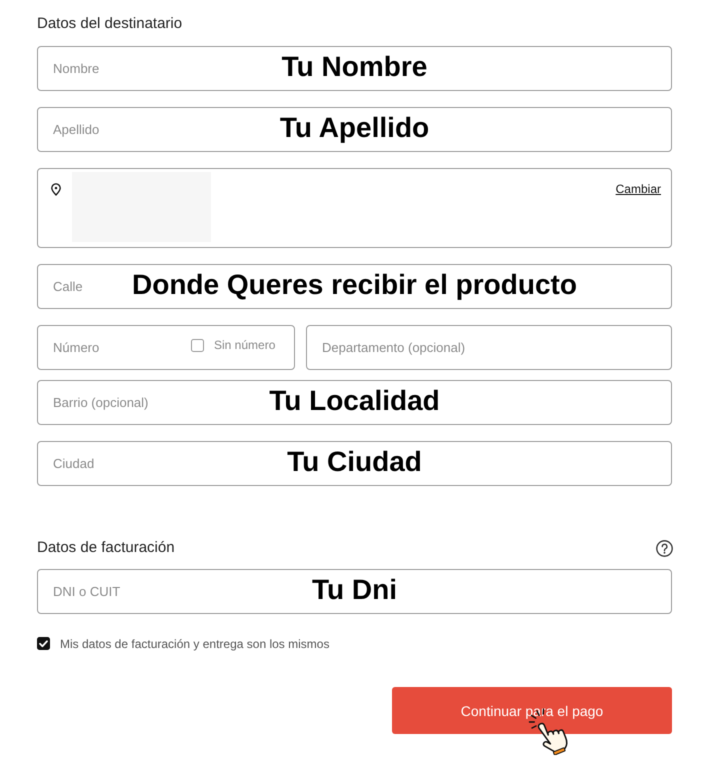 The height and width of the screenshot is (761, 711). Describe the element at coordinates (110, 24) in the screenshot. I see `section-title: Datos del destinatario` at that location.